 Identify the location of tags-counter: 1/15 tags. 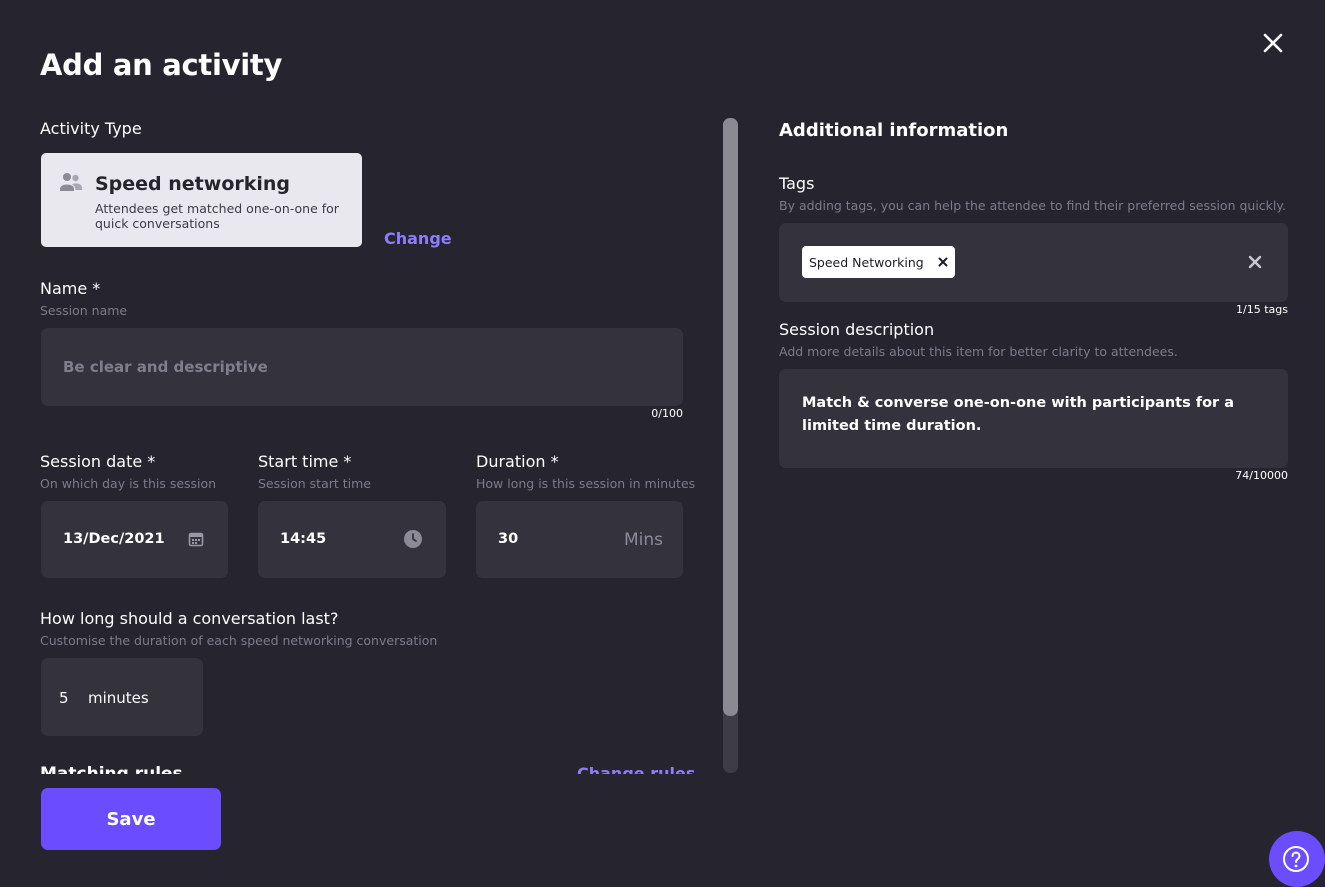
(1262, 309).